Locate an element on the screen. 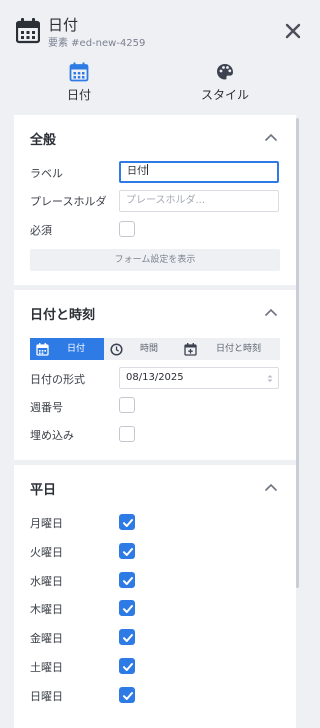 Image resolution: width=320 pixels, height=728 pixels. segment-label: 日付と時刻 is located at coordinates (239, 349).